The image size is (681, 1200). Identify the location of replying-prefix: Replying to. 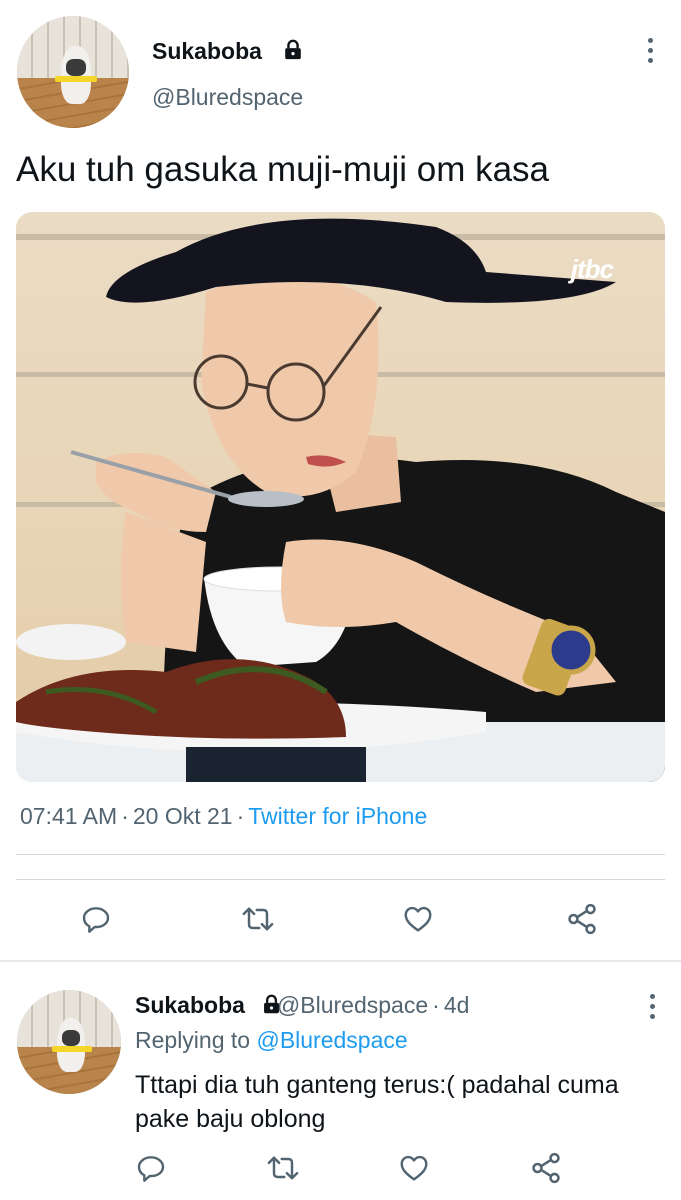
(193, 1040).